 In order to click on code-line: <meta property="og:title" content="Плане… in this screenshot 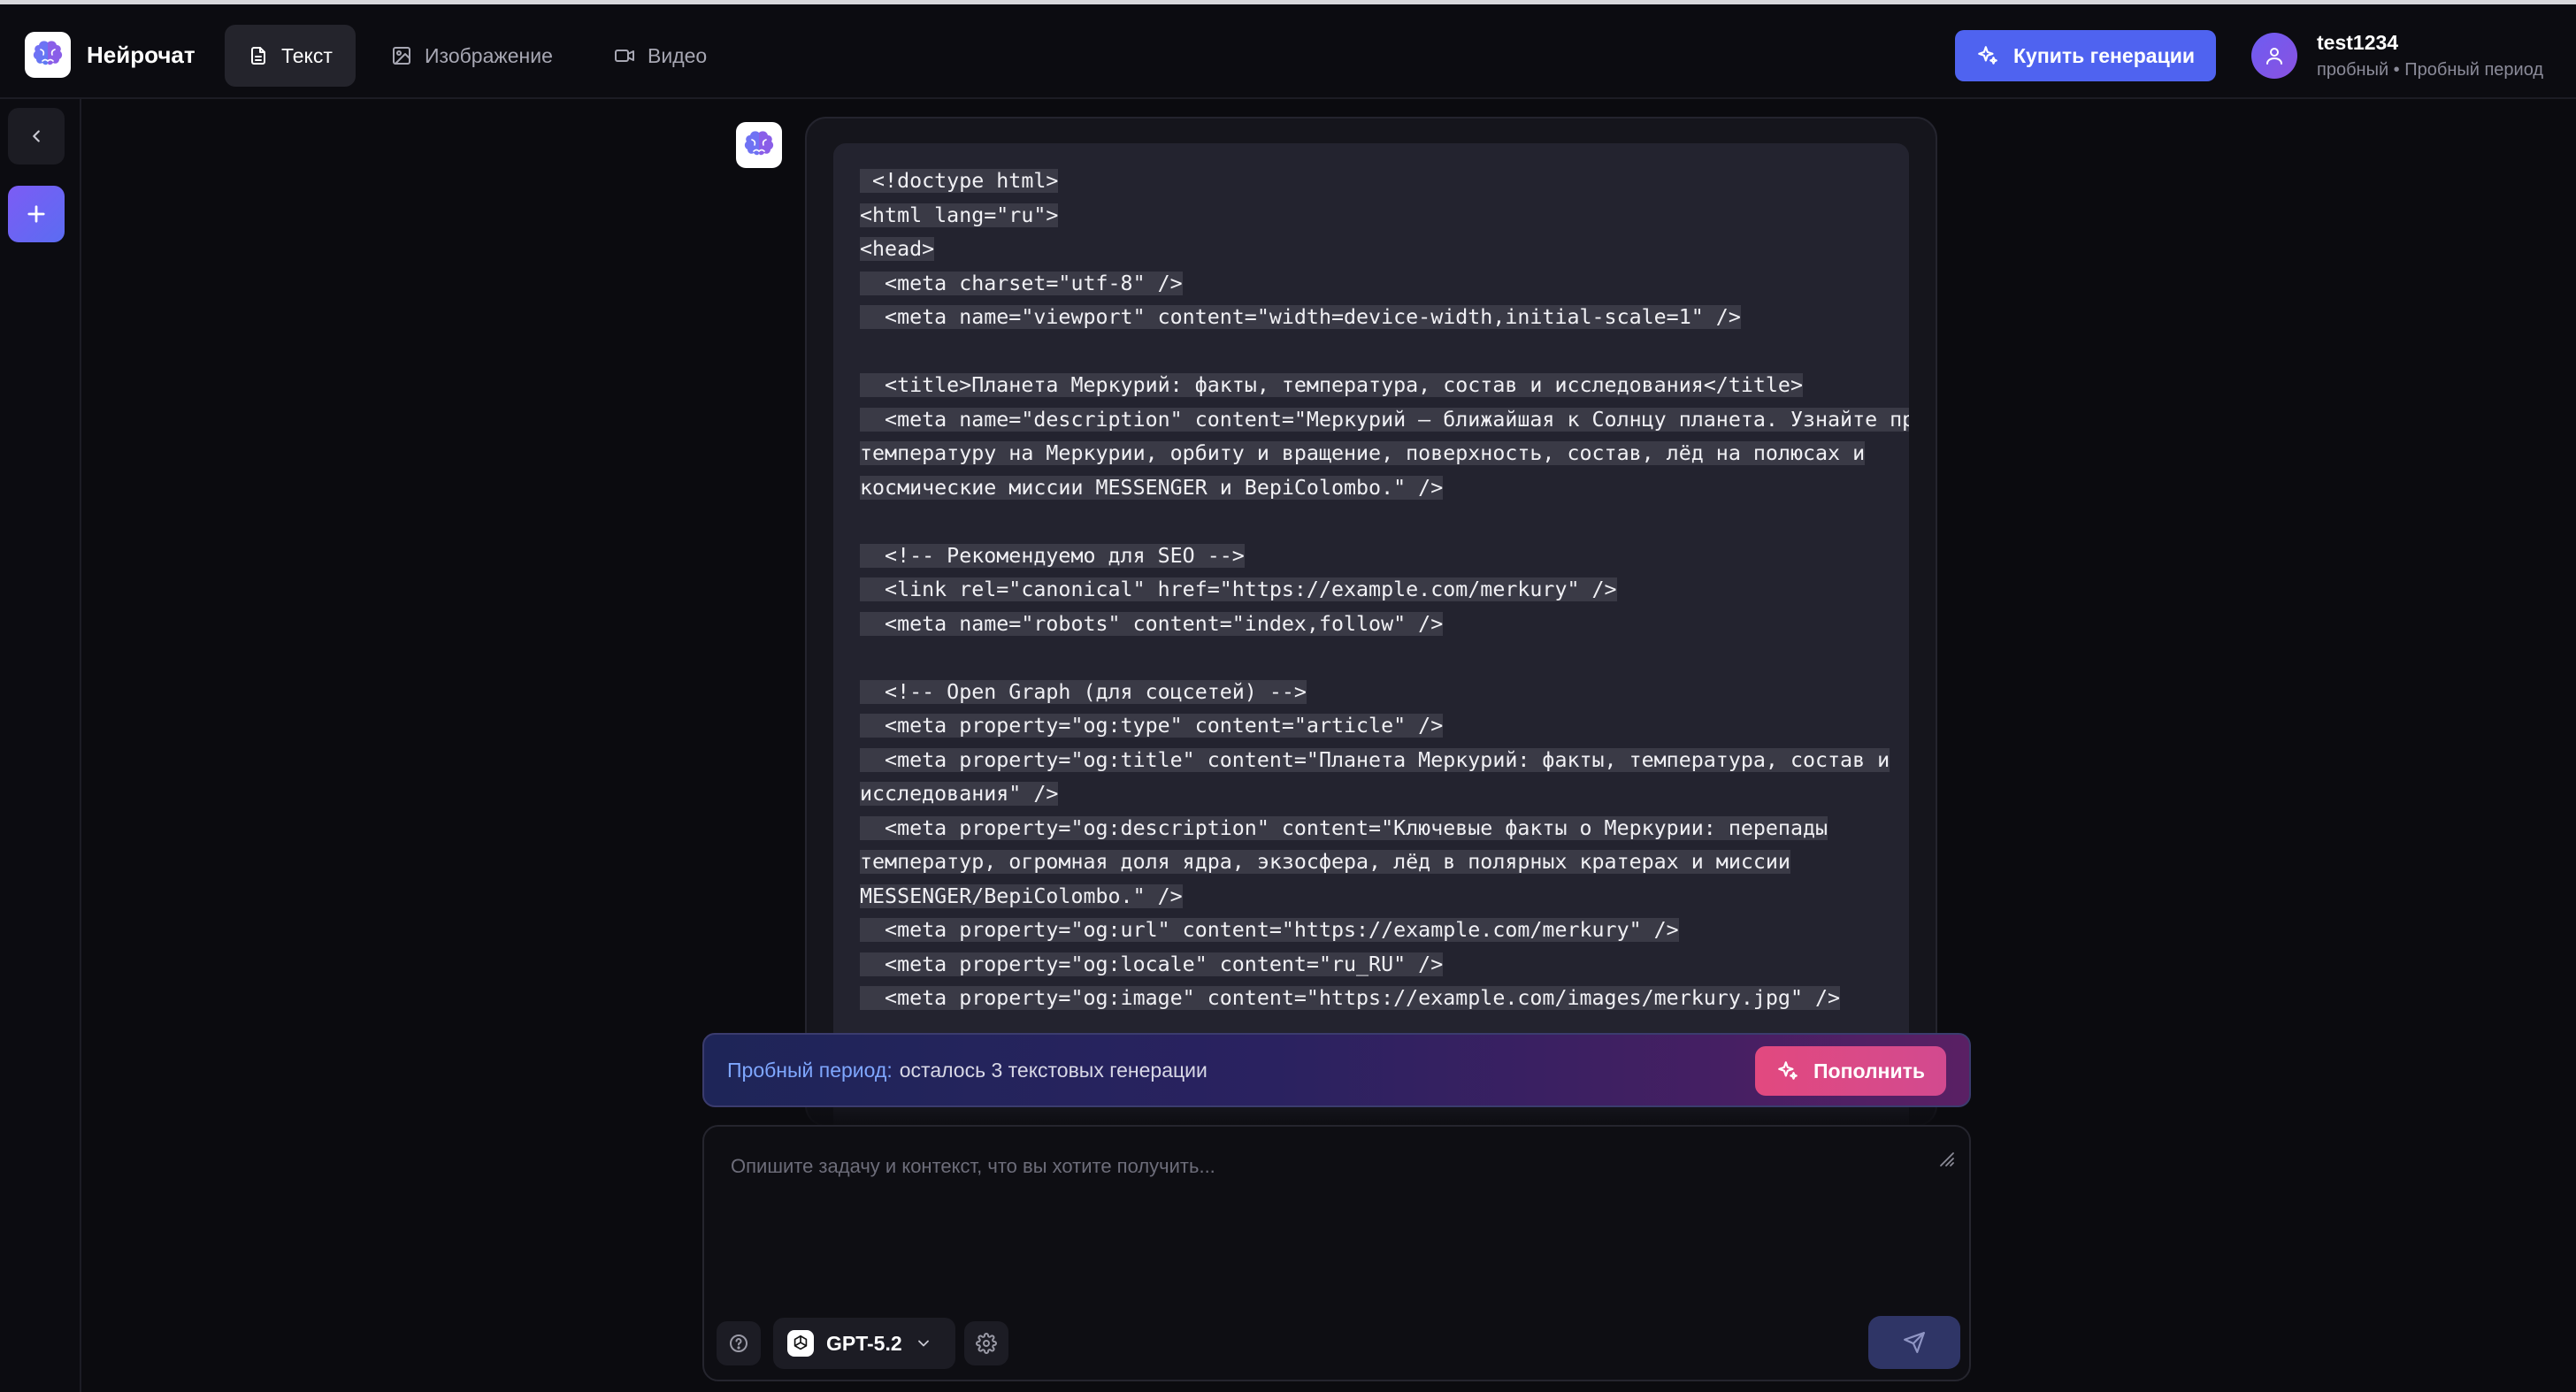, I will do `click(1376, 761)`.